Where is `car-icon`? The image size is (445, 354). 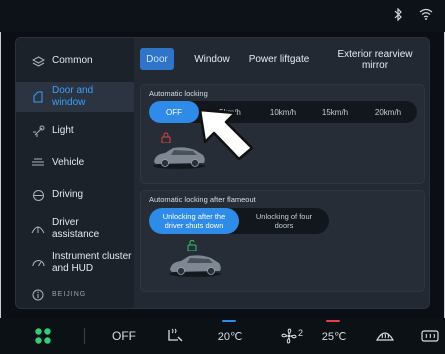
car-icon is located at coordinates (195, 267).